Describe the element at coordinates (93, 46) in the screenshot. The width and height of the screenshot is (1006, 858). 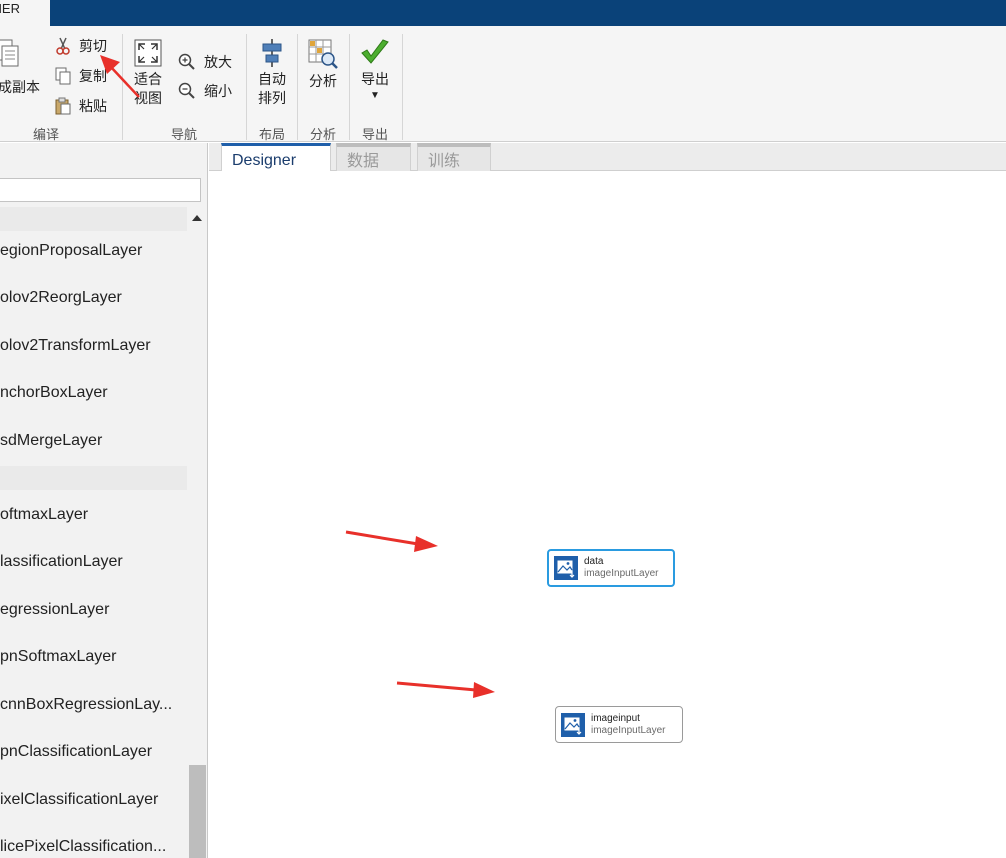
I see `cut-label: 剪切` at that location.